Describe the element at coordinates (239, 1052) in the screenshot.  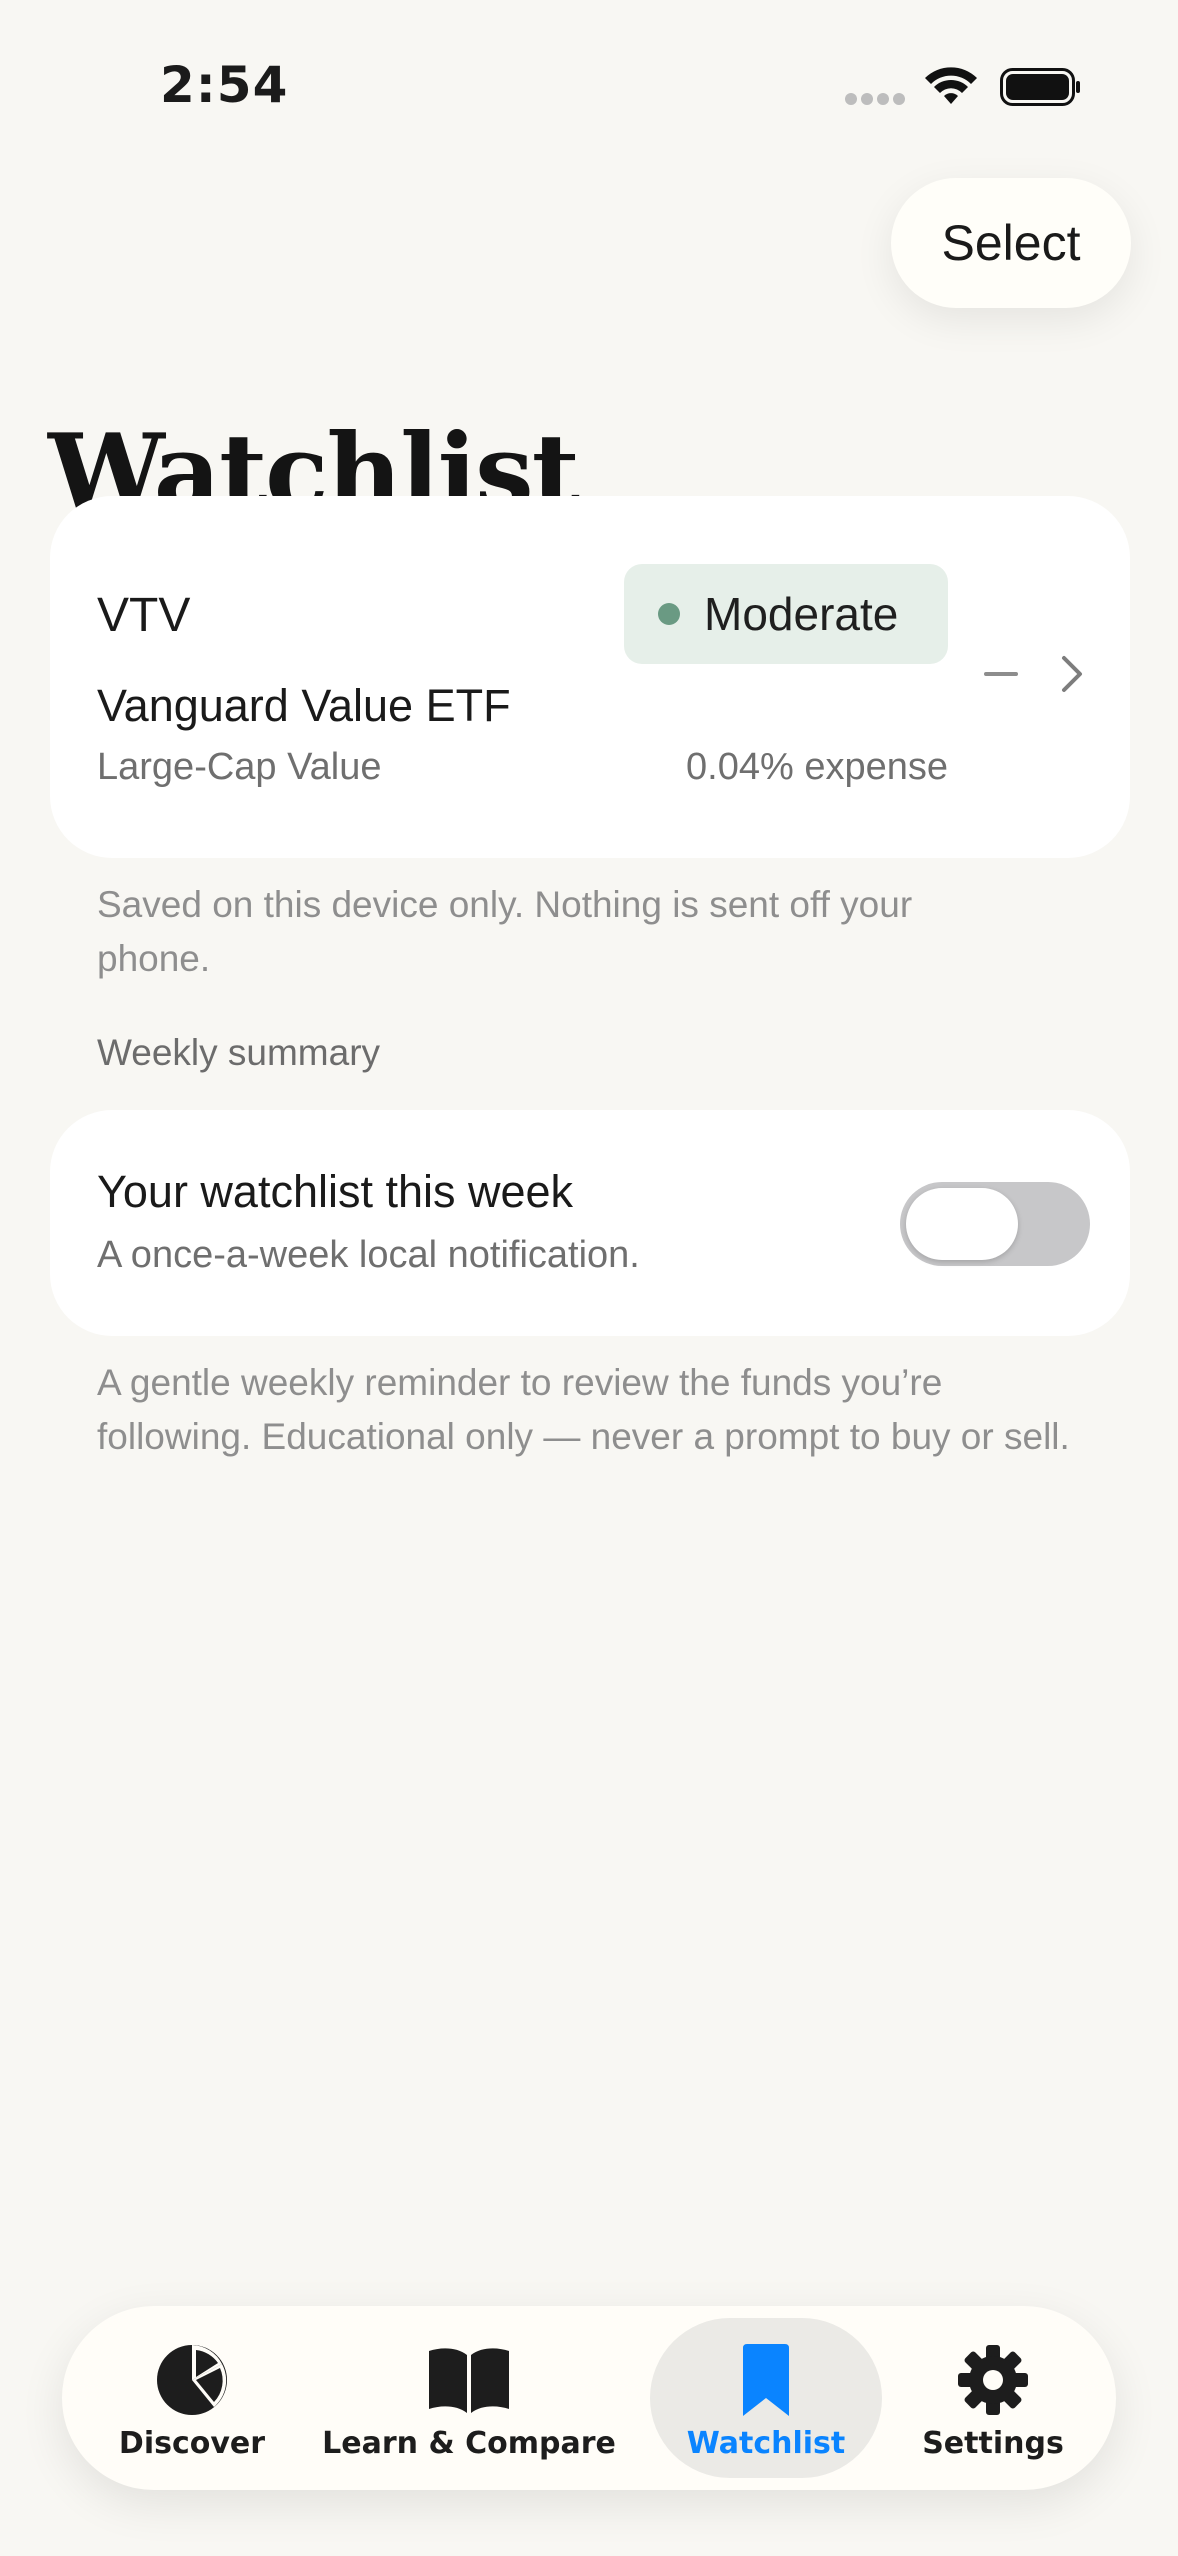
I see `section-label-weekly: Weekly summary` at that location.